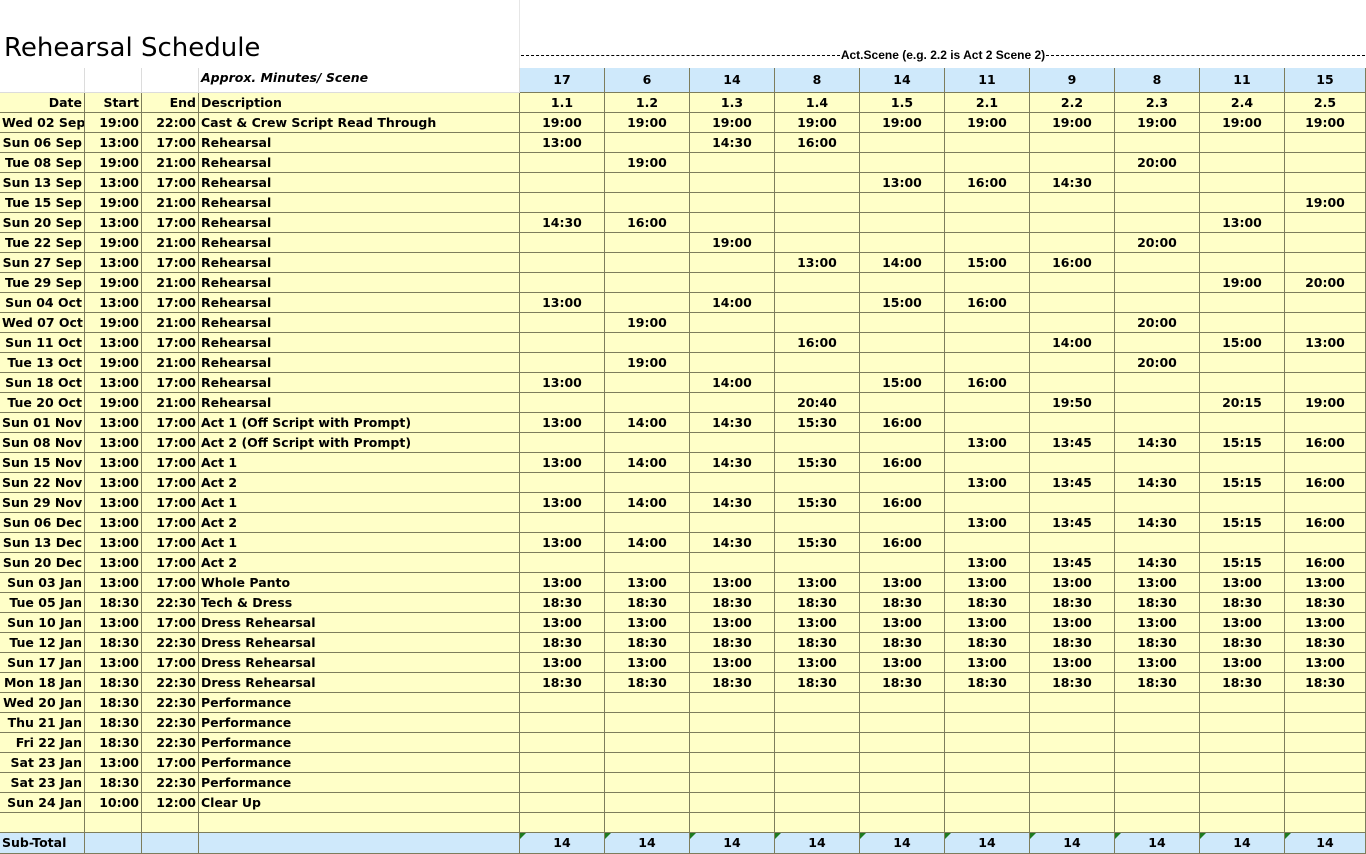 This screenshot has height=854, width=1366. I want to click on minutes-cell: 8, so click(817, 80).